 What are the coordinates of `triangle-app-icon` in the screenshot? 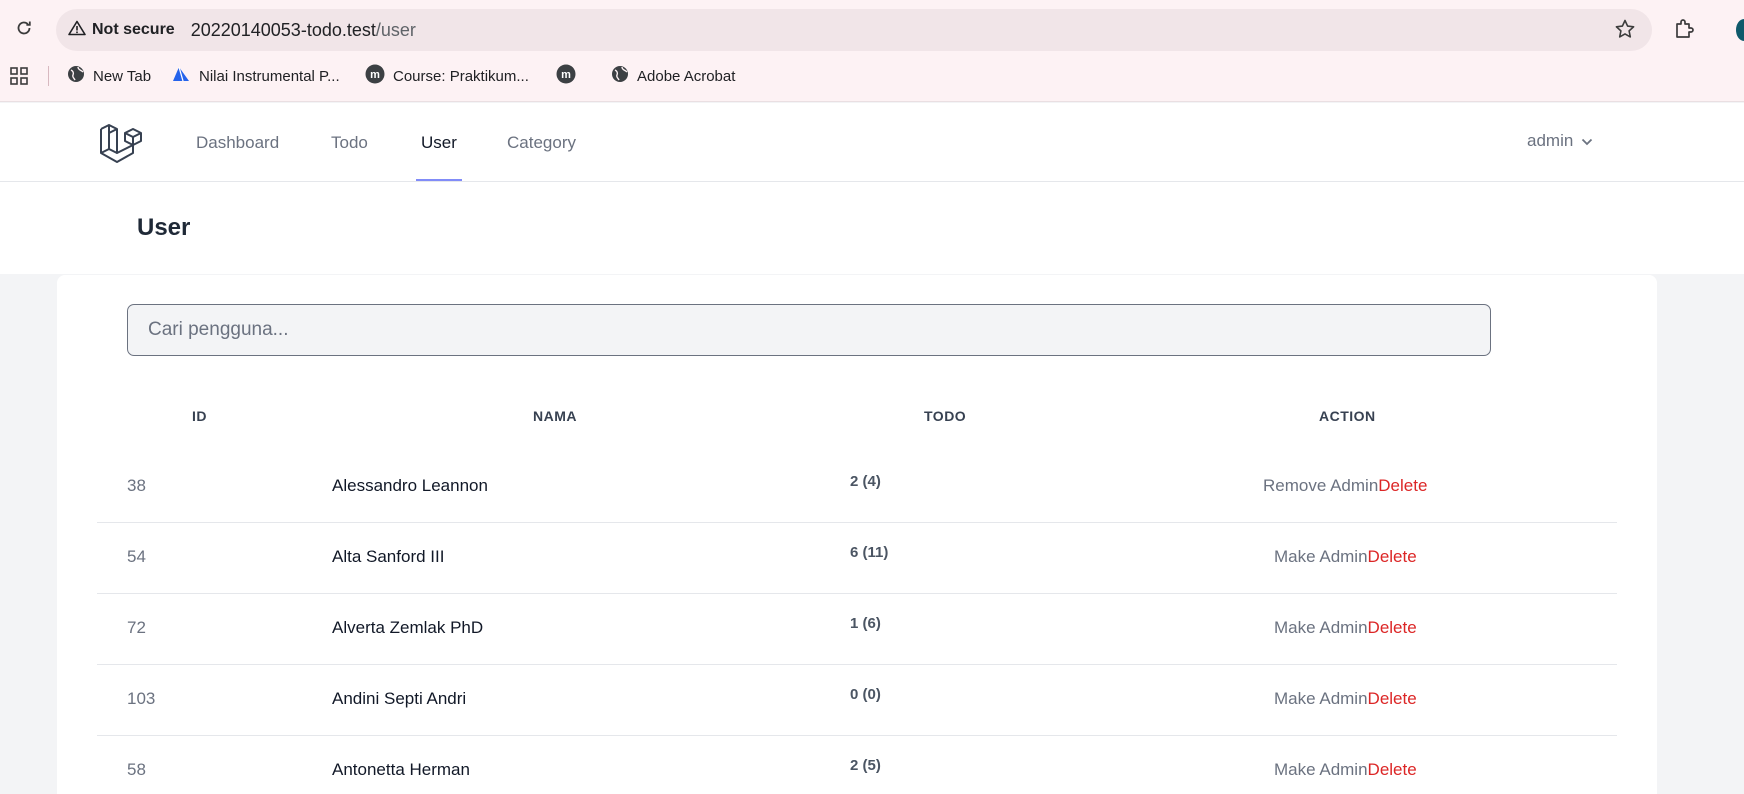 It's located at (181, 76).